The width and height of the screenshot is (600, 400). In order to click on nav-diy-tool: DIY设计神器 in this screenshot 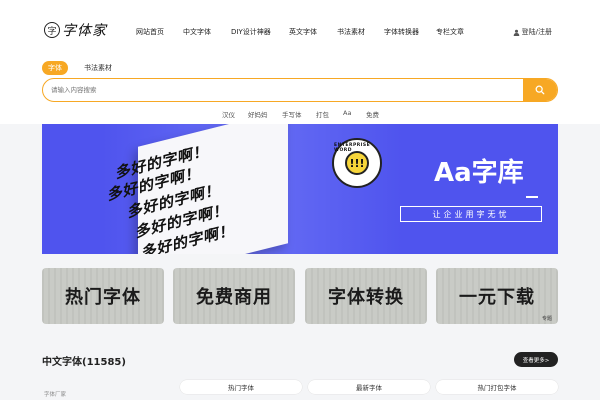, I will do `click(251, 32)`.